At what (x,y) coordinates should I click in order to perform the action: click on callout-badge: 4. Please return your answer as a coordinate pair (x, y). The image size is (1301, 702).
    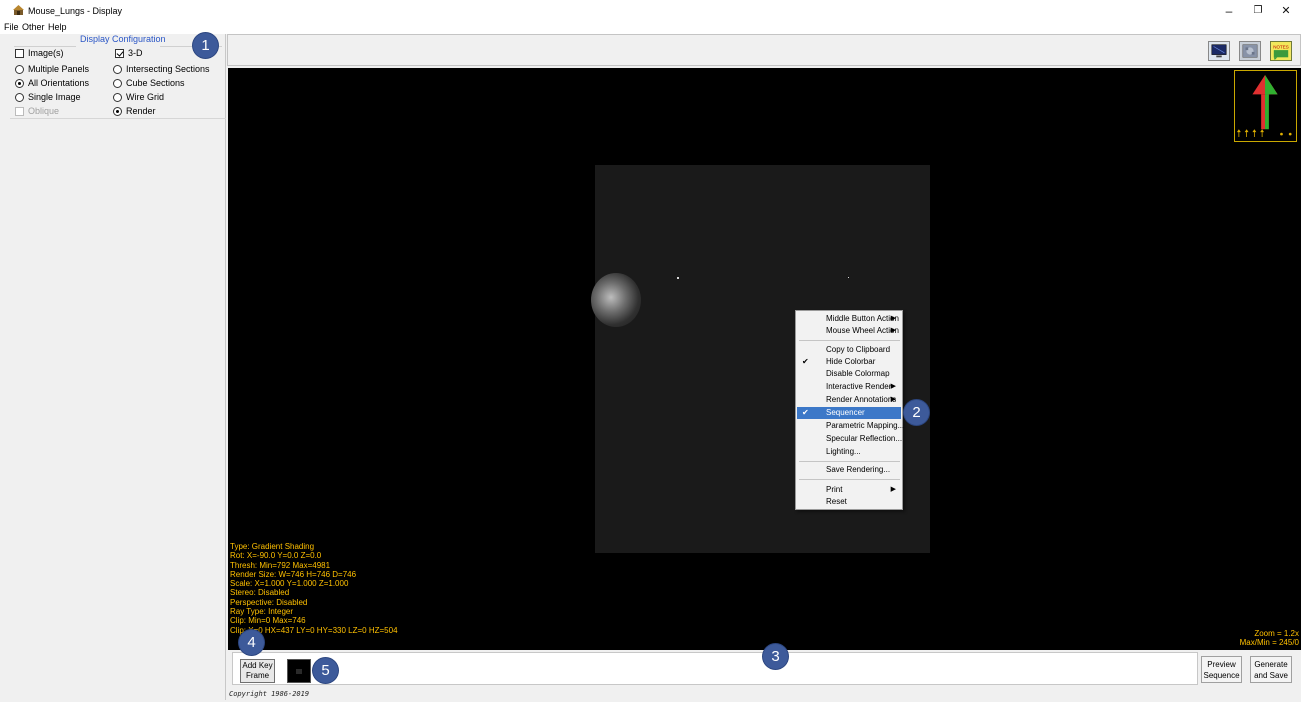
    Looking at the image, I should click on (251, 642).